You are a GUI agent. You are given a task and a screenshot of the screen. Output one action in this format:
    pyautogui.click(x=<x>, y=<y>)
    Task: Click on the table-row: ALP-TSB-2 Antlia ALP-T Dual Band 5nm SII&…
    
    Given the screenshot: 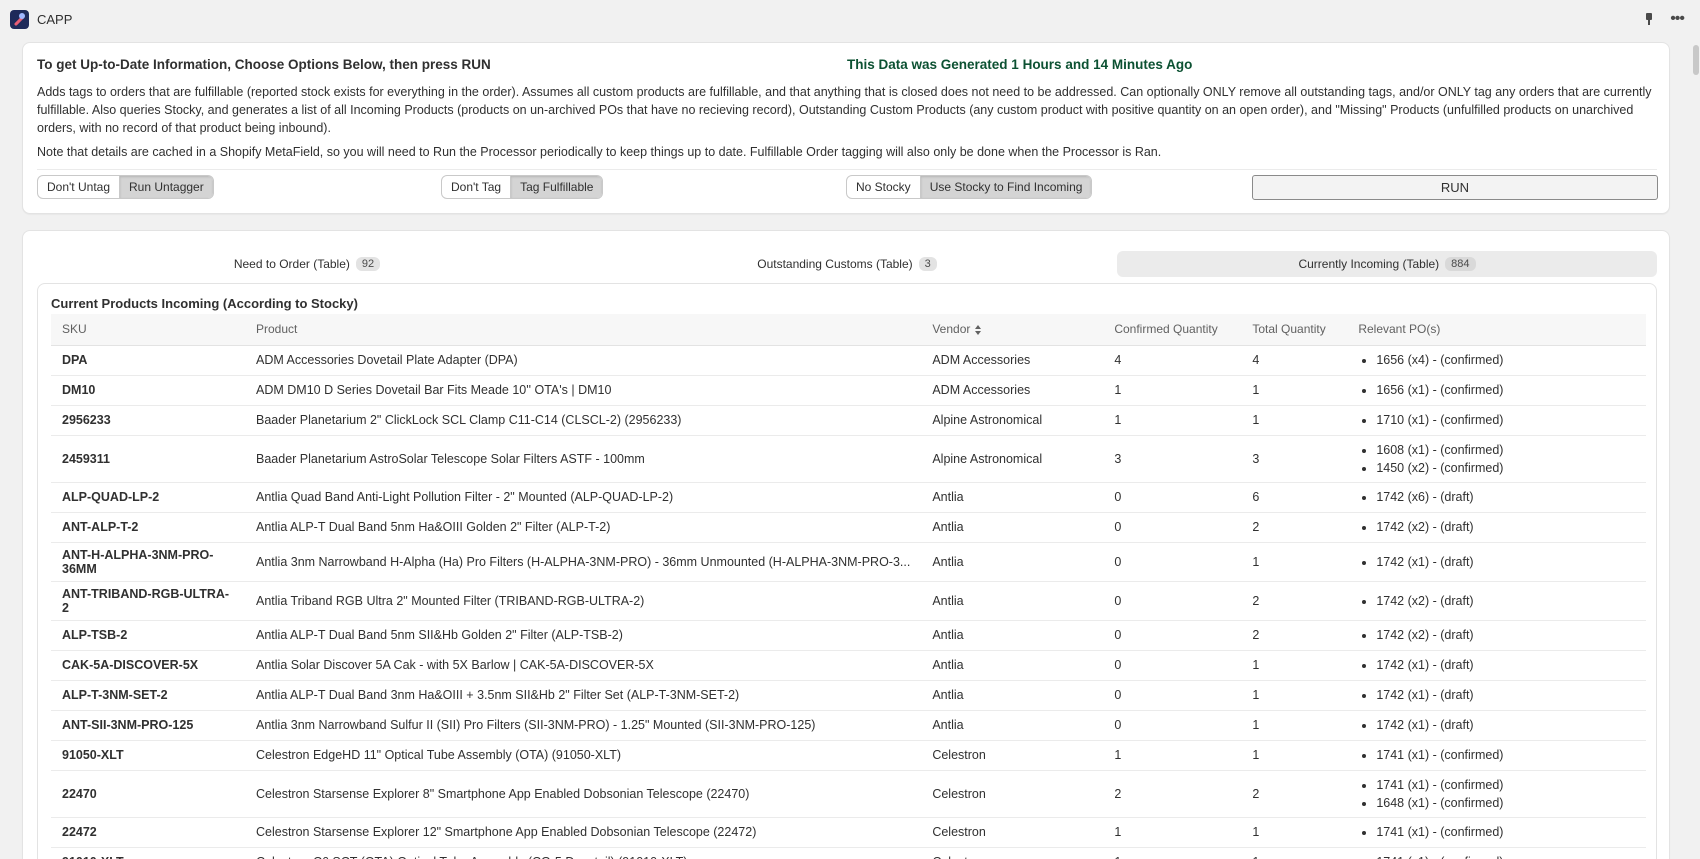 What is the action you would take?
    pyautogui.click(x=848, y=635)
    